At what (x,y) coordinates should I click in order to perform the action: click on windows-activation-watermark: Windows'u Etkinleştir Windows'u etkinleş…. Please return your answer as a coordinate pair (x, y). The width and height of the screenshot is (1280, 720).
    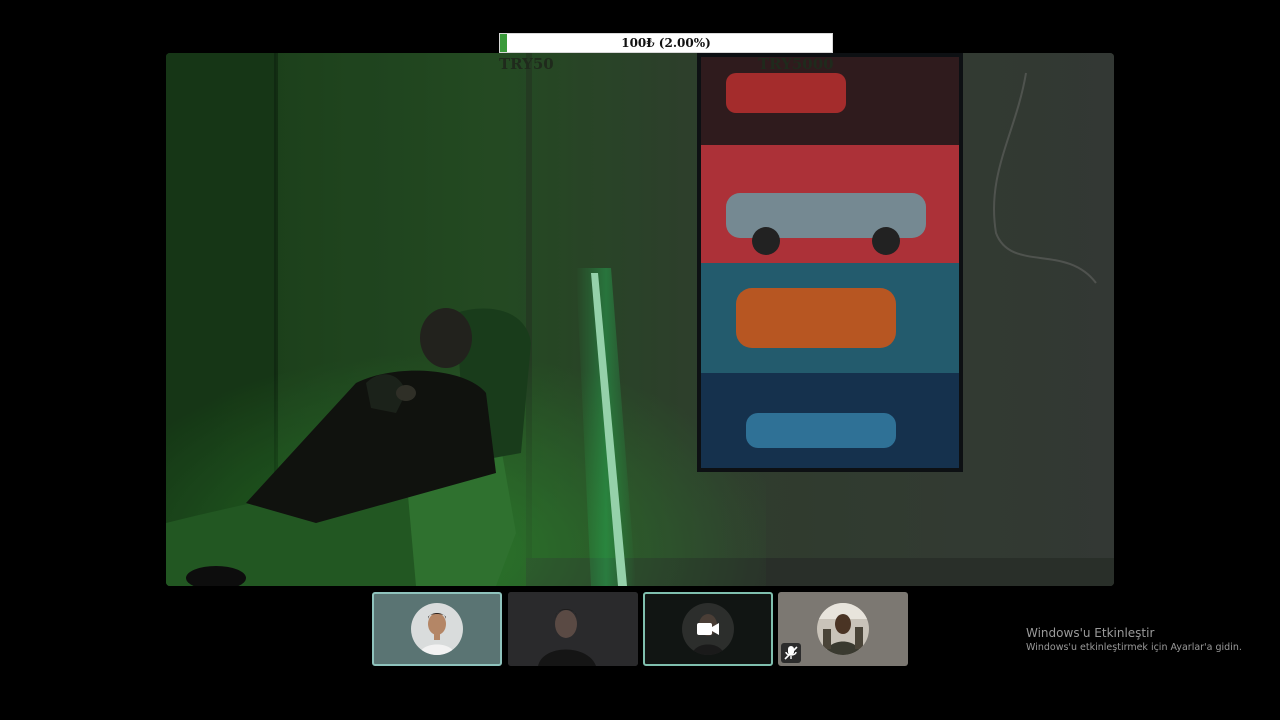
    Looking at the image, I should click on (1134, 640).